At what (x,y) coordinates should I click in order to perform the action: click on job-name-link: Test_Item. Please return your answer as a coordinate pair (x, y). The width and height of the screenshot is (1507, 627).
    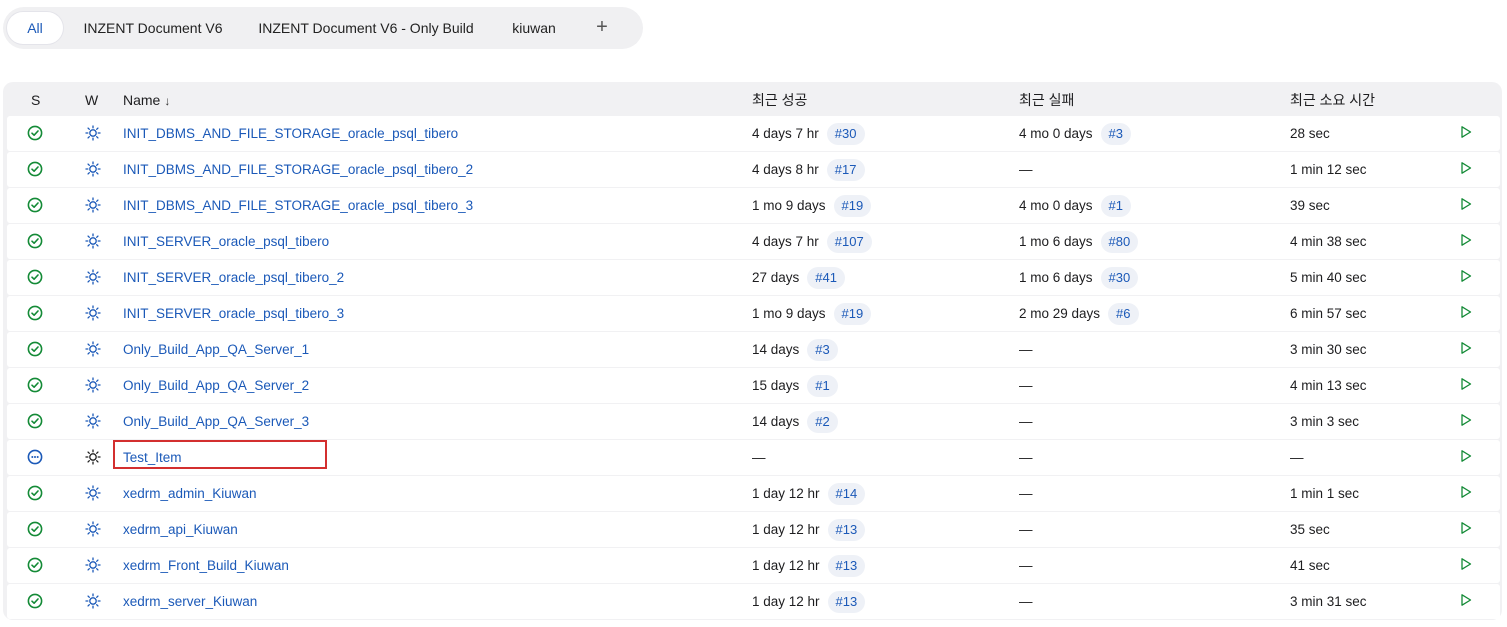
    Looking at the image, I should click on (152, 457).